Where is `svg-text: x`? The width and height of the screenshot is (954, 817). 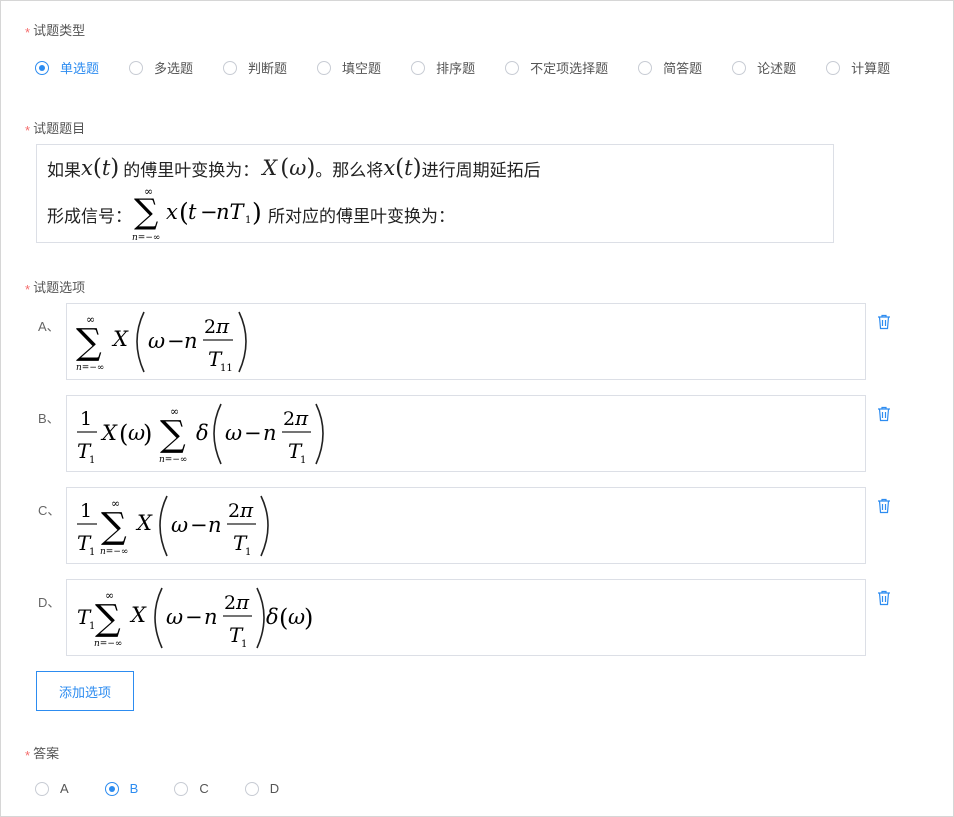
svg-text: x is located at coordinates (172, 212).